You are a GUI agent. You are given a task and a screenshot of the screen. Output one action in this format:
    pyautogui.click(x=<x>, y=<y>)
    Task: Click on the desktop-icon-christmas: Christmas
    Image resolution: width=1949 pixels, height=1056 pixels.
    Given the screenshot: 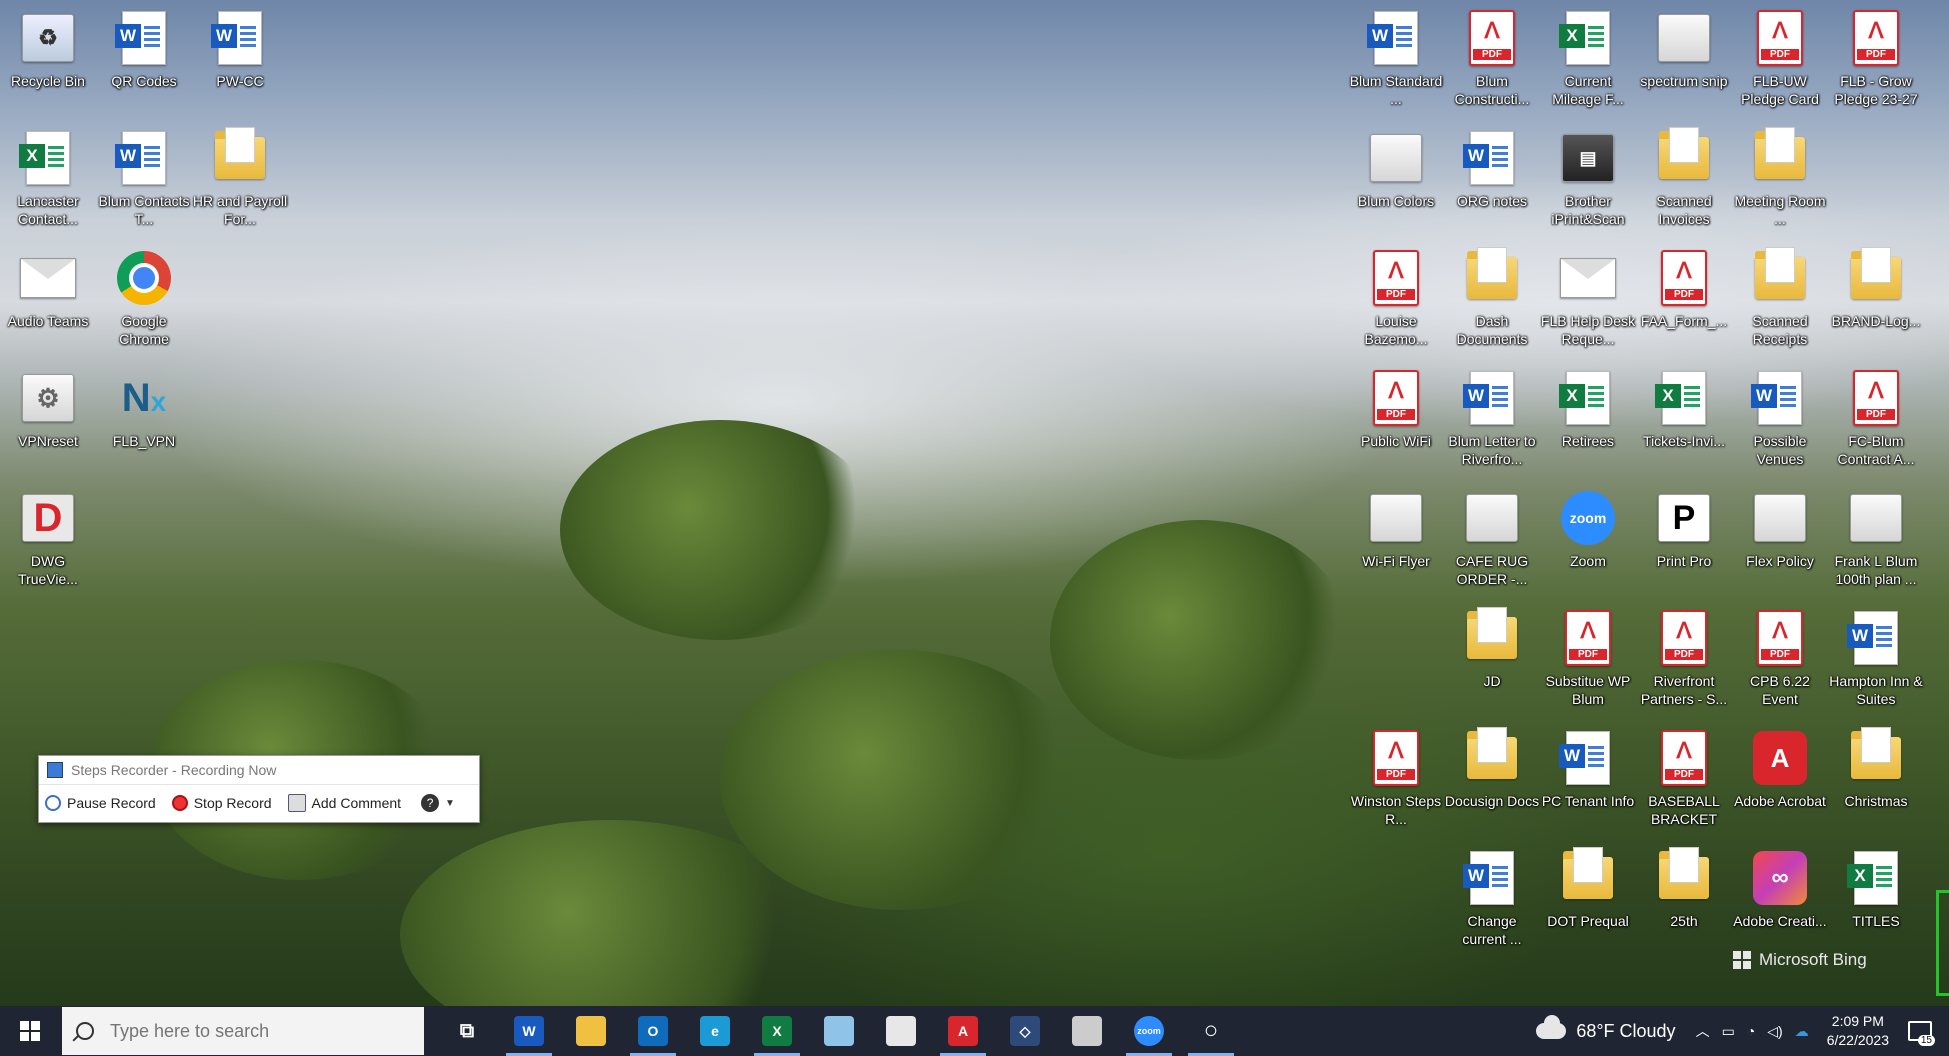 What is the action you would take?
    pyautogui.click(x=1876, y=780)
    